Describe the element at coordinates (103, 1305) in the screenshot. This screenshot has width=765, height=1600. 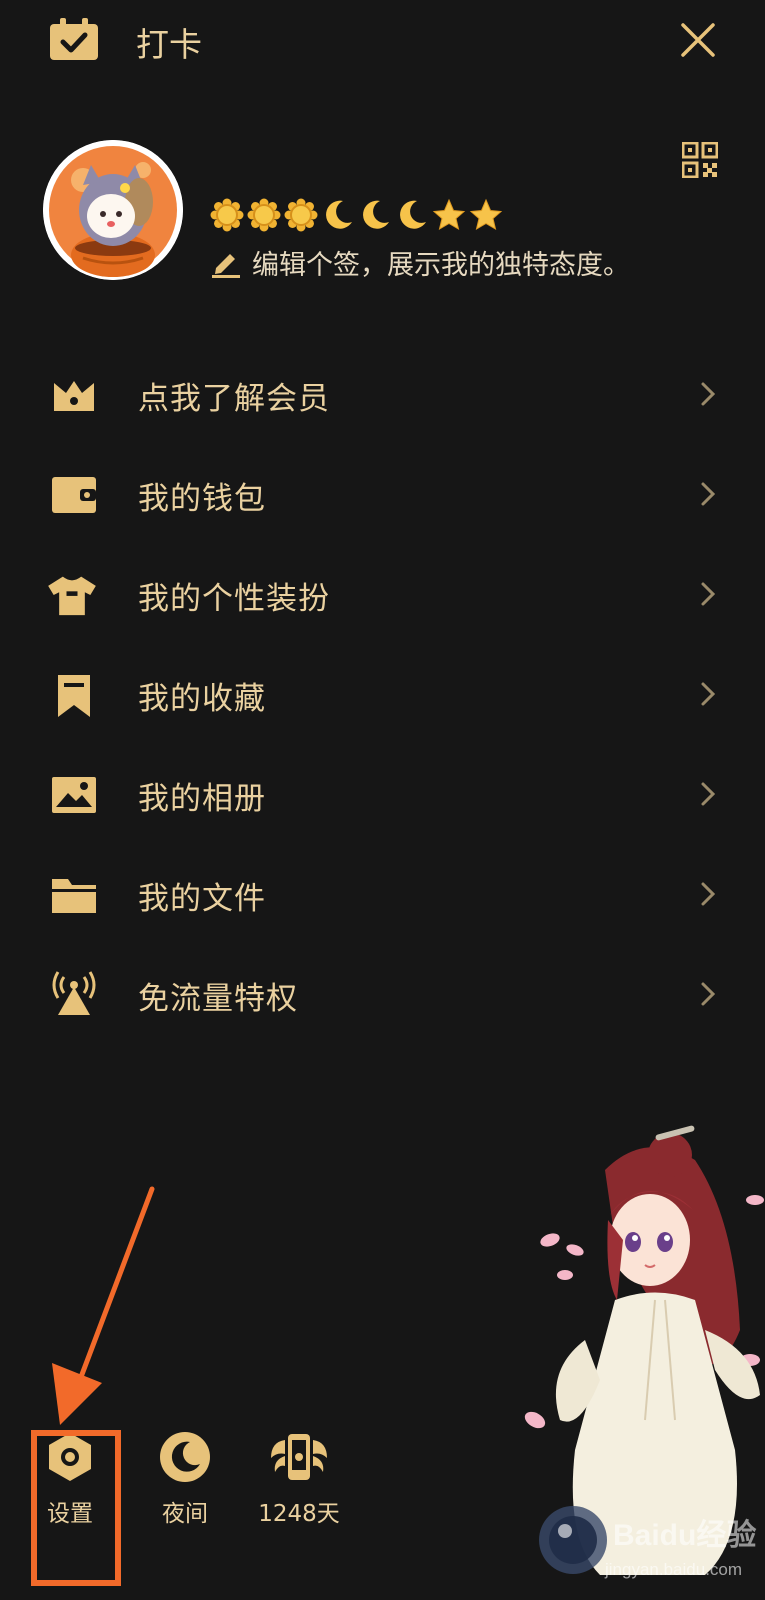
I see `annotation-arrow` at that location.